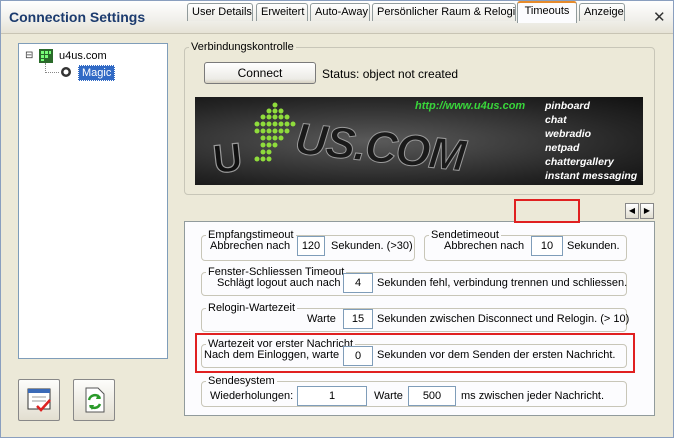 Image resolution: width=674 pixels, height=438 pixels. Describe the element at coordinates (358, 283) in the screenshot. I see `window-close-timeout-input: 4` at that location.